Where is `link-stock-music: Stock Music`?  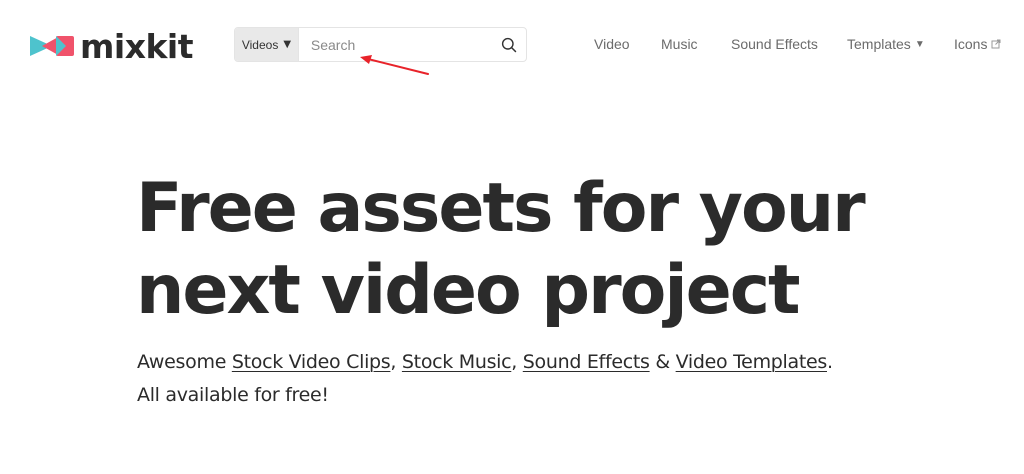 link-stock-music: Stock Music is located at coordinates (457, 362).